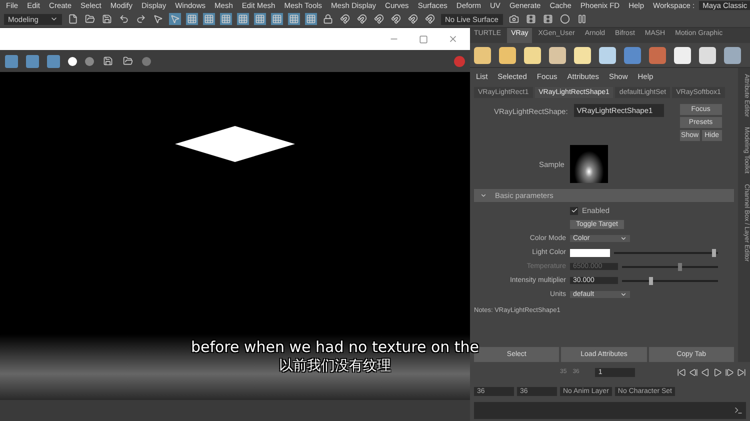 Image resolution: width=750 pixels, height=421 pixels. Describe the element at coordinates (738, 410) in the screenshot. I see `script-editor-icon` at that location.